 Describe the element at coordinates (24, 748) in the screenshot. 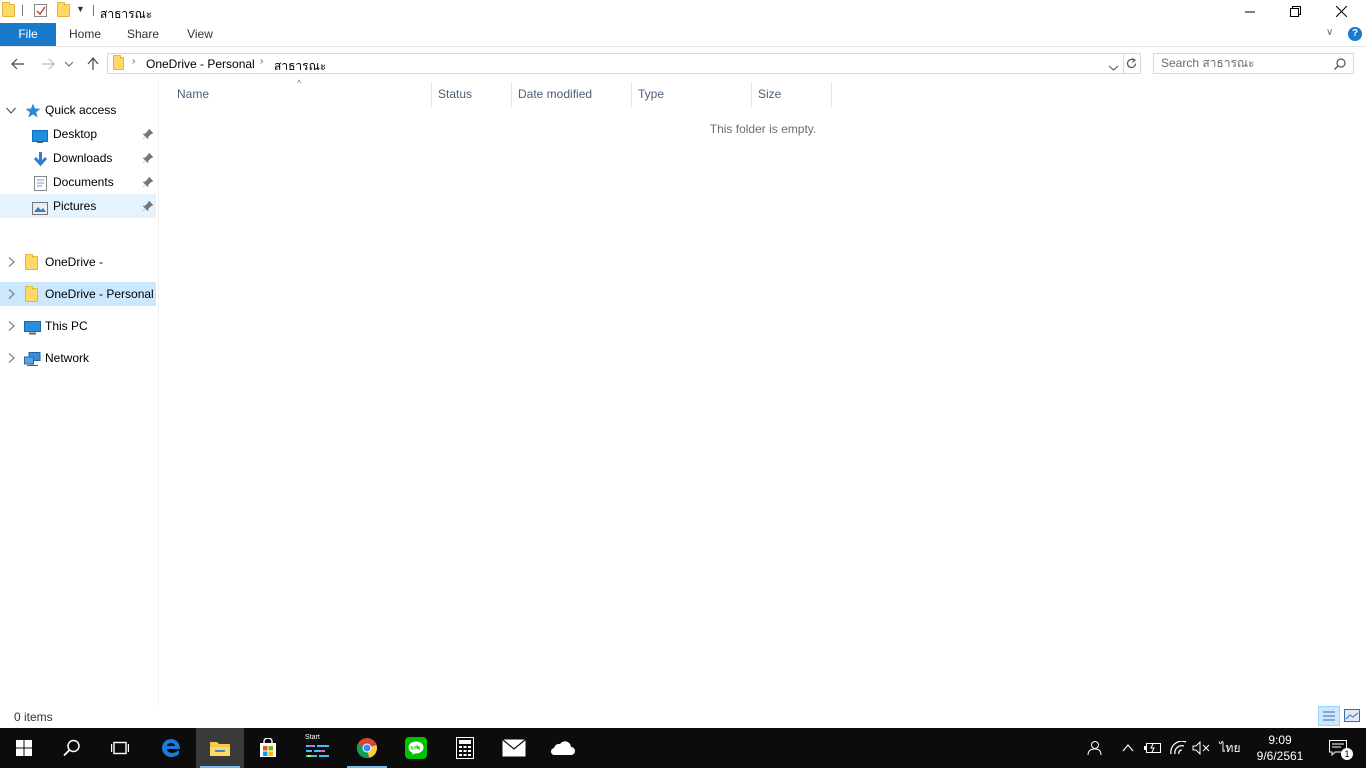

I see `start-button` at that location.